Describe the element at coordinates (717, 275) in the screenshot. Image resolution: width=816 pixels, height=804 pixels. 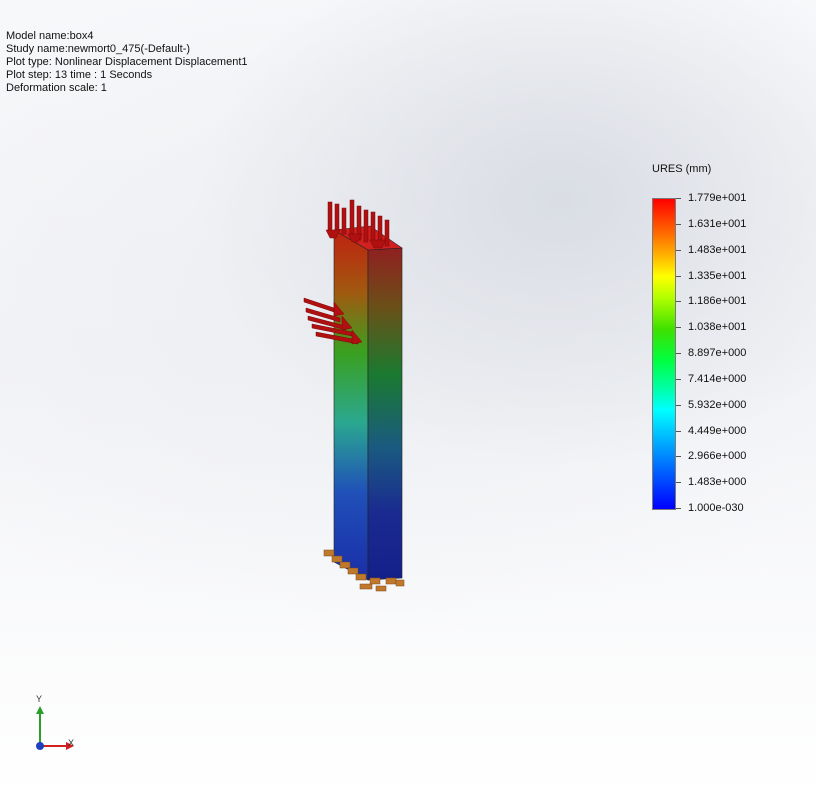
I see `legend-value-label: 1.335e+001` at that location.